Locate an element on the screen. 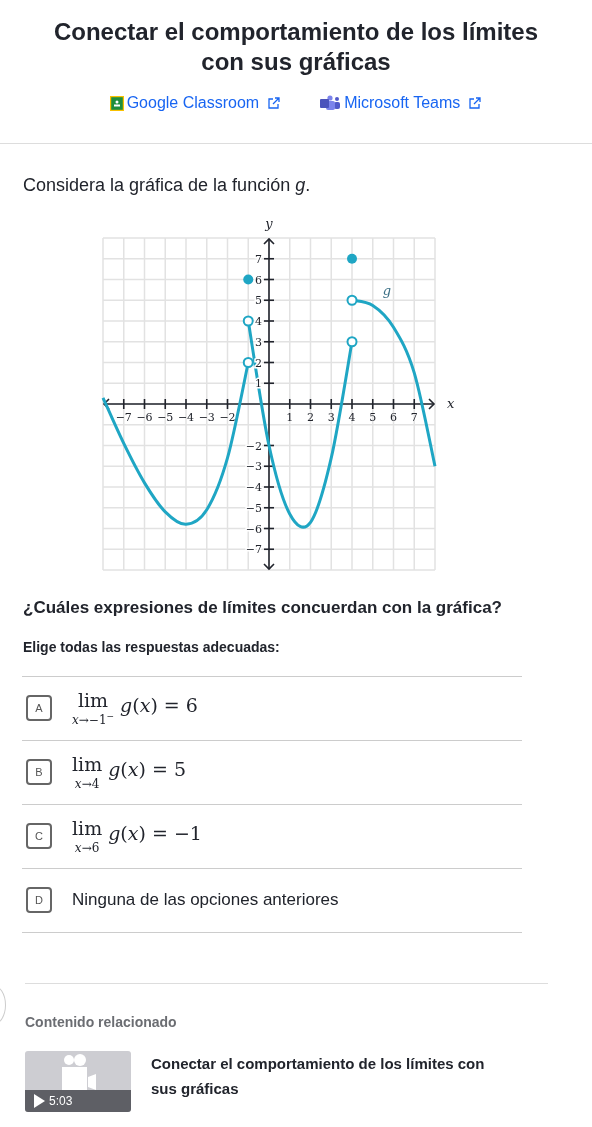 This screenshot has height=1127, width=592. limit-expression: lim x→4 g(x) = 5 is located at coordinates (129, 772).